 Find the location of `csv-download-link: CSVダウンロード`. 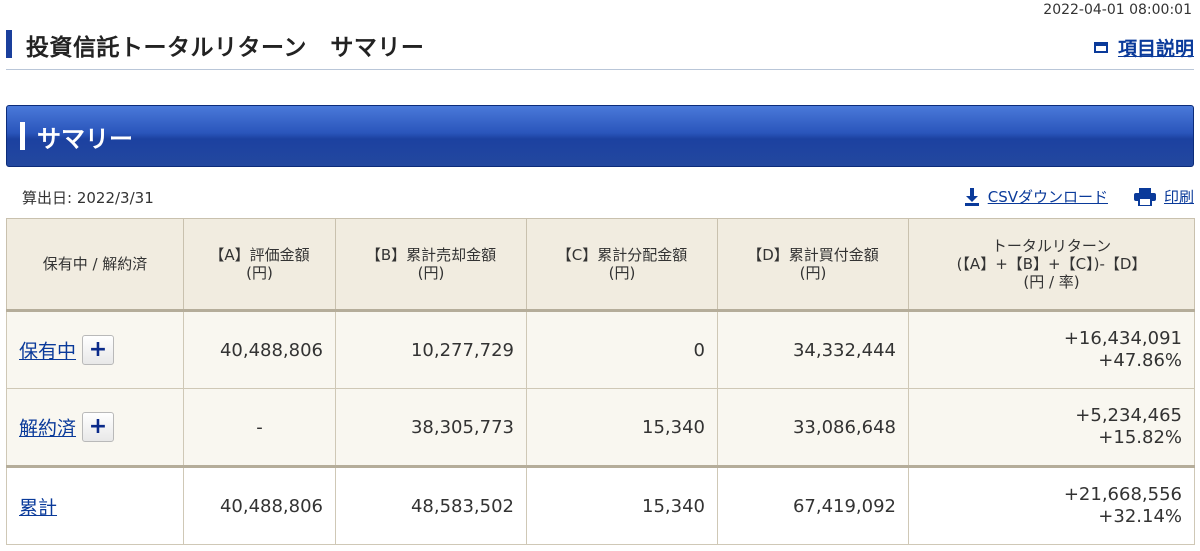

csv-download-link: CSVダウンロード is located at coordinates (1036, 196).